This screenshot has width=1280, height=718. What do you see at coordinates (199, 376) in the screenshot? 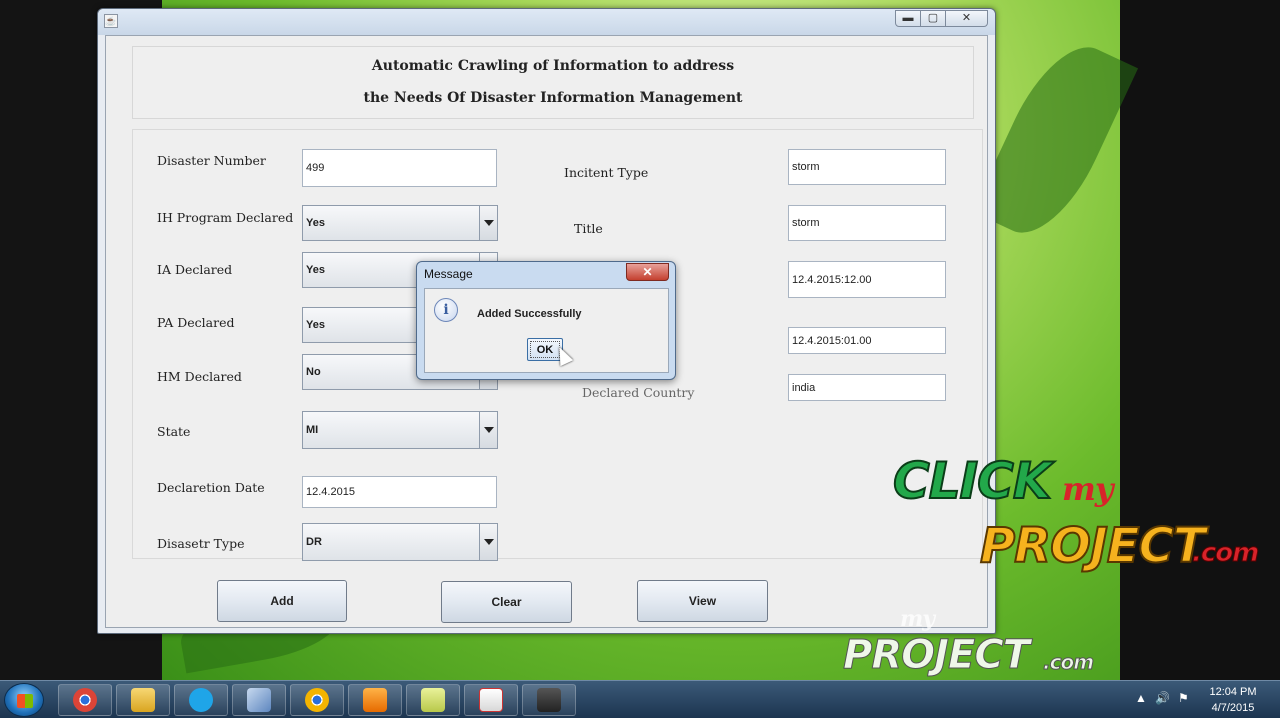
I see `hm-declared-label: HM Declared` at bounding box center [199, 376].